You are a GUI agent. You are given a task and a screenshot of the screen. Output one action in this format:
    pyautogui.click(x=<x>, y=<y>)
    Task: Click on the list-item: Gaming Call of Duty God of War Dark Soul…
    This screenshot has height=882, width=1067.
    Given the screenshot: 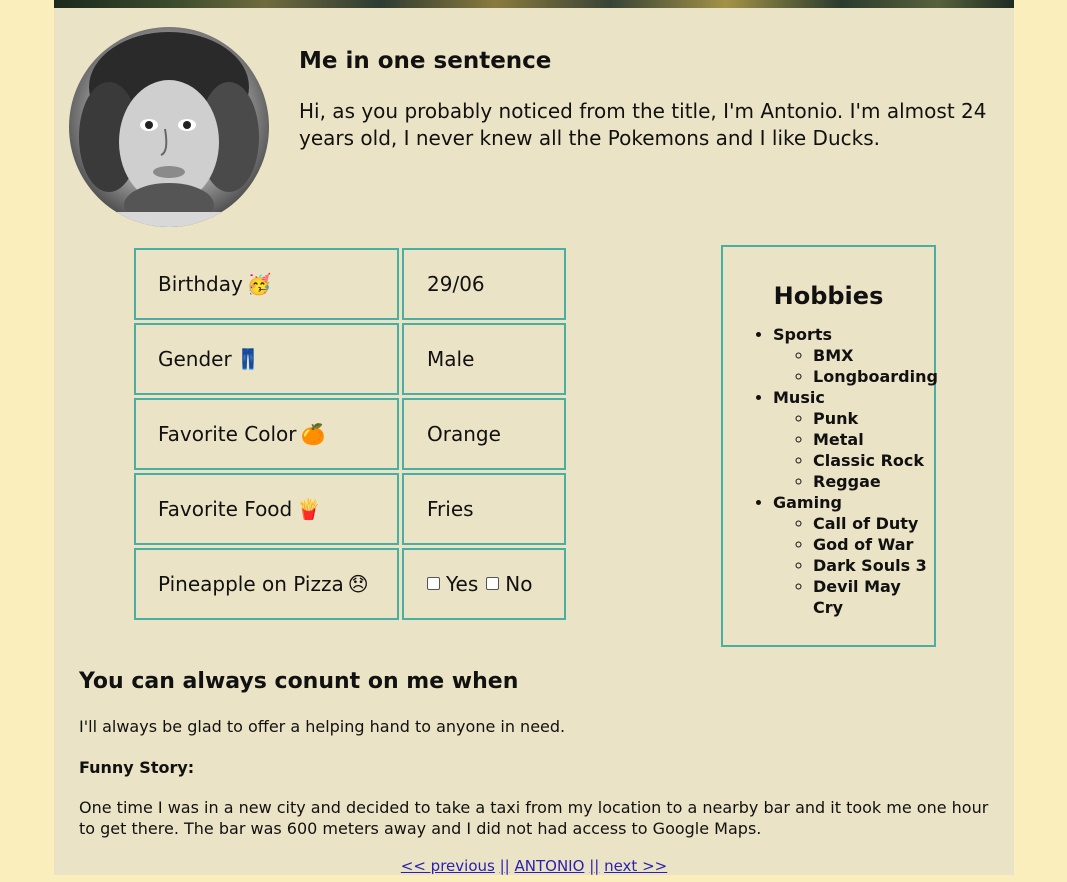 What is the action you would take?
    pyautogui.click(x=853, y=555)
    